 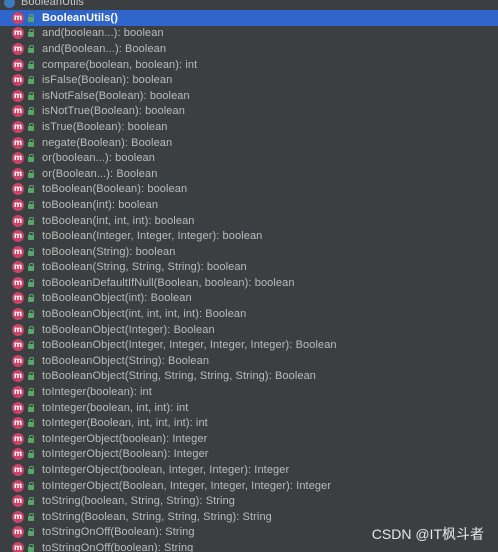 What do you see at coordinates (115, 407) in the screenshot?
I see `member-label: toInteger(boolean, int, int): int` at bounding box center [115, 407].